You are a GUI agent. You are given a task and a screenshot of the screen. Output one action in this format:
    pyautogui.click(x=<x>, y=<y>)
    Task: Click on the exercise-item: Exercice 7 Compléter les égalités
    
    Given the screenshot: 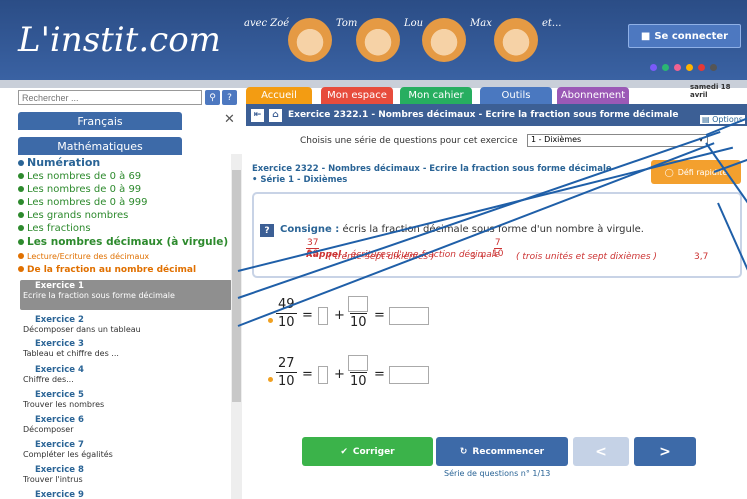 What is the action you would take?
    pyautogui.click(x=126, y=452)
    